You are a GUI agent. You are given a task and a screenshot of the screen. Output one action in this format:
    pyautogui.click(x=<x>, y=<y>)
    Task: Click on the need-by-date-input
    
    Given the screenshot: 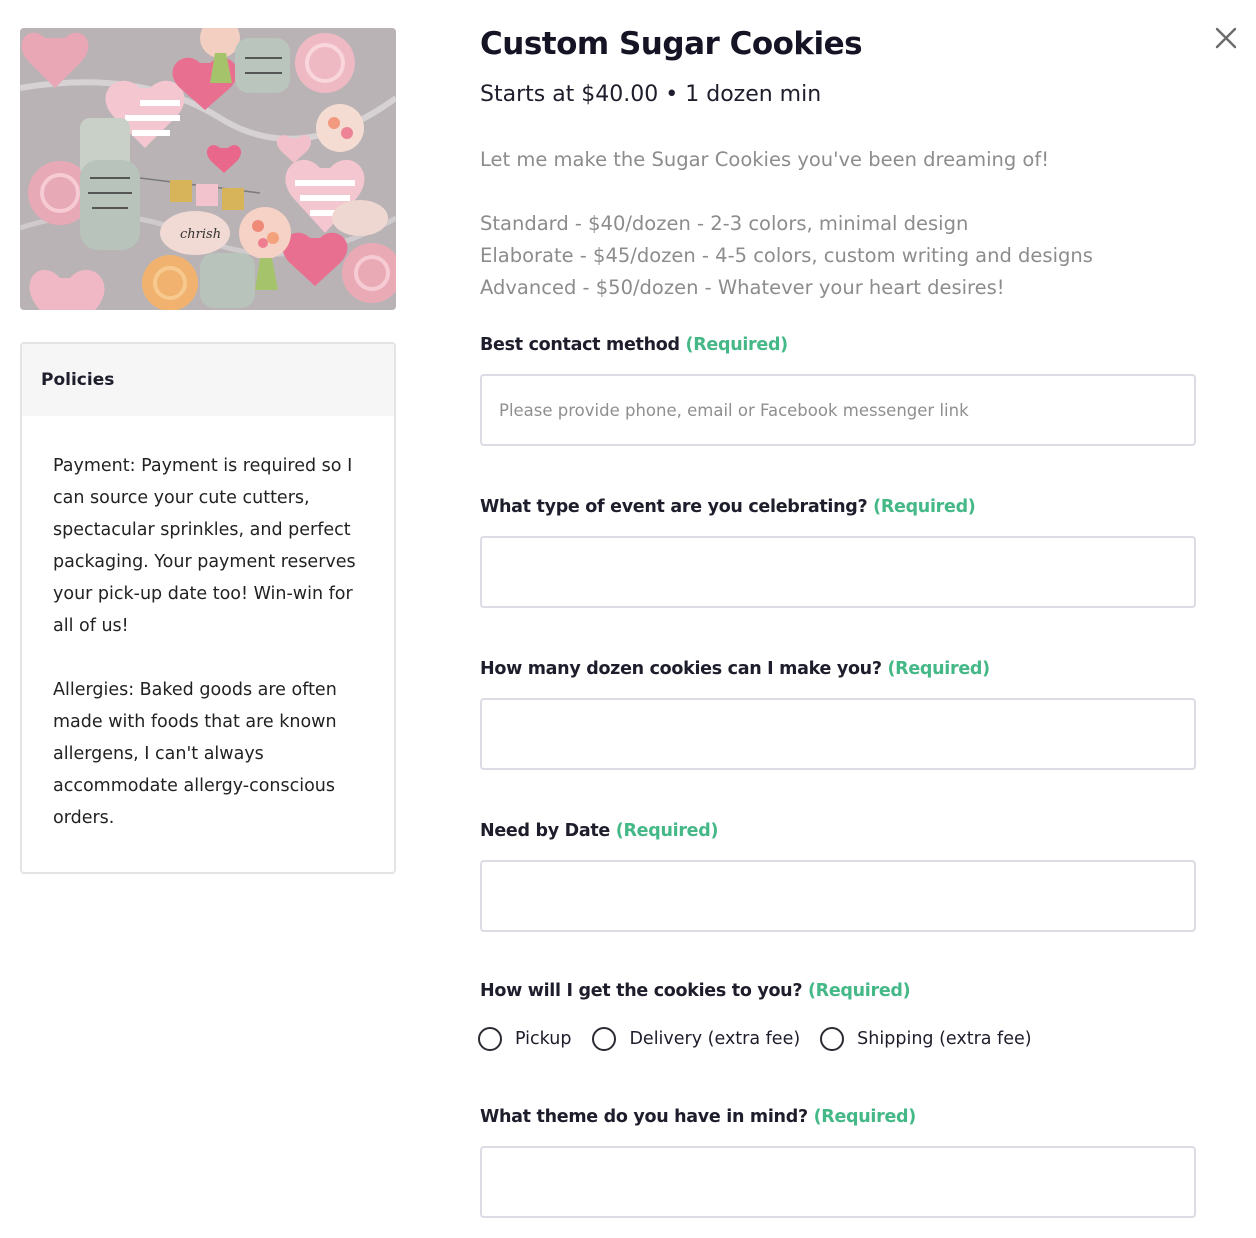 What is the action you would take?
    pyautogui.click(x=838, y=896)
    